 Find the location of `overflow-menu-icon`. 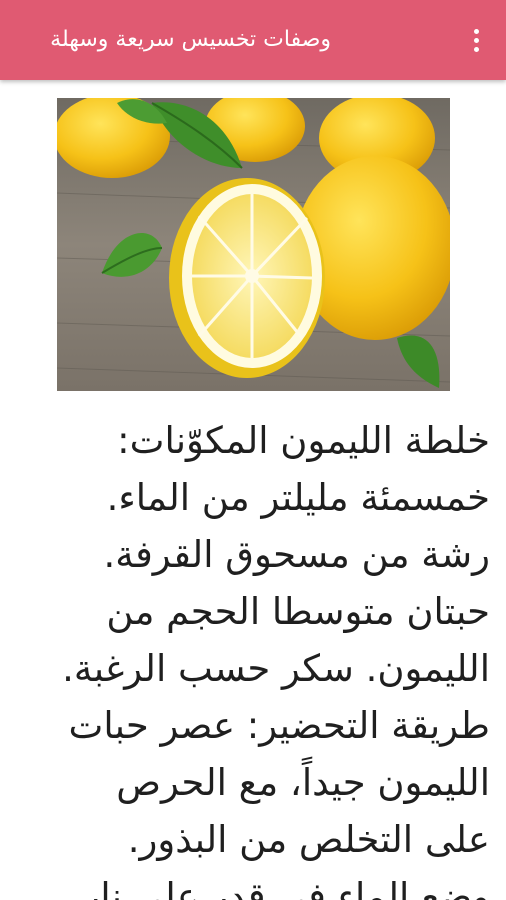

overflow-menu-icon is located at coordinates (476, 40).